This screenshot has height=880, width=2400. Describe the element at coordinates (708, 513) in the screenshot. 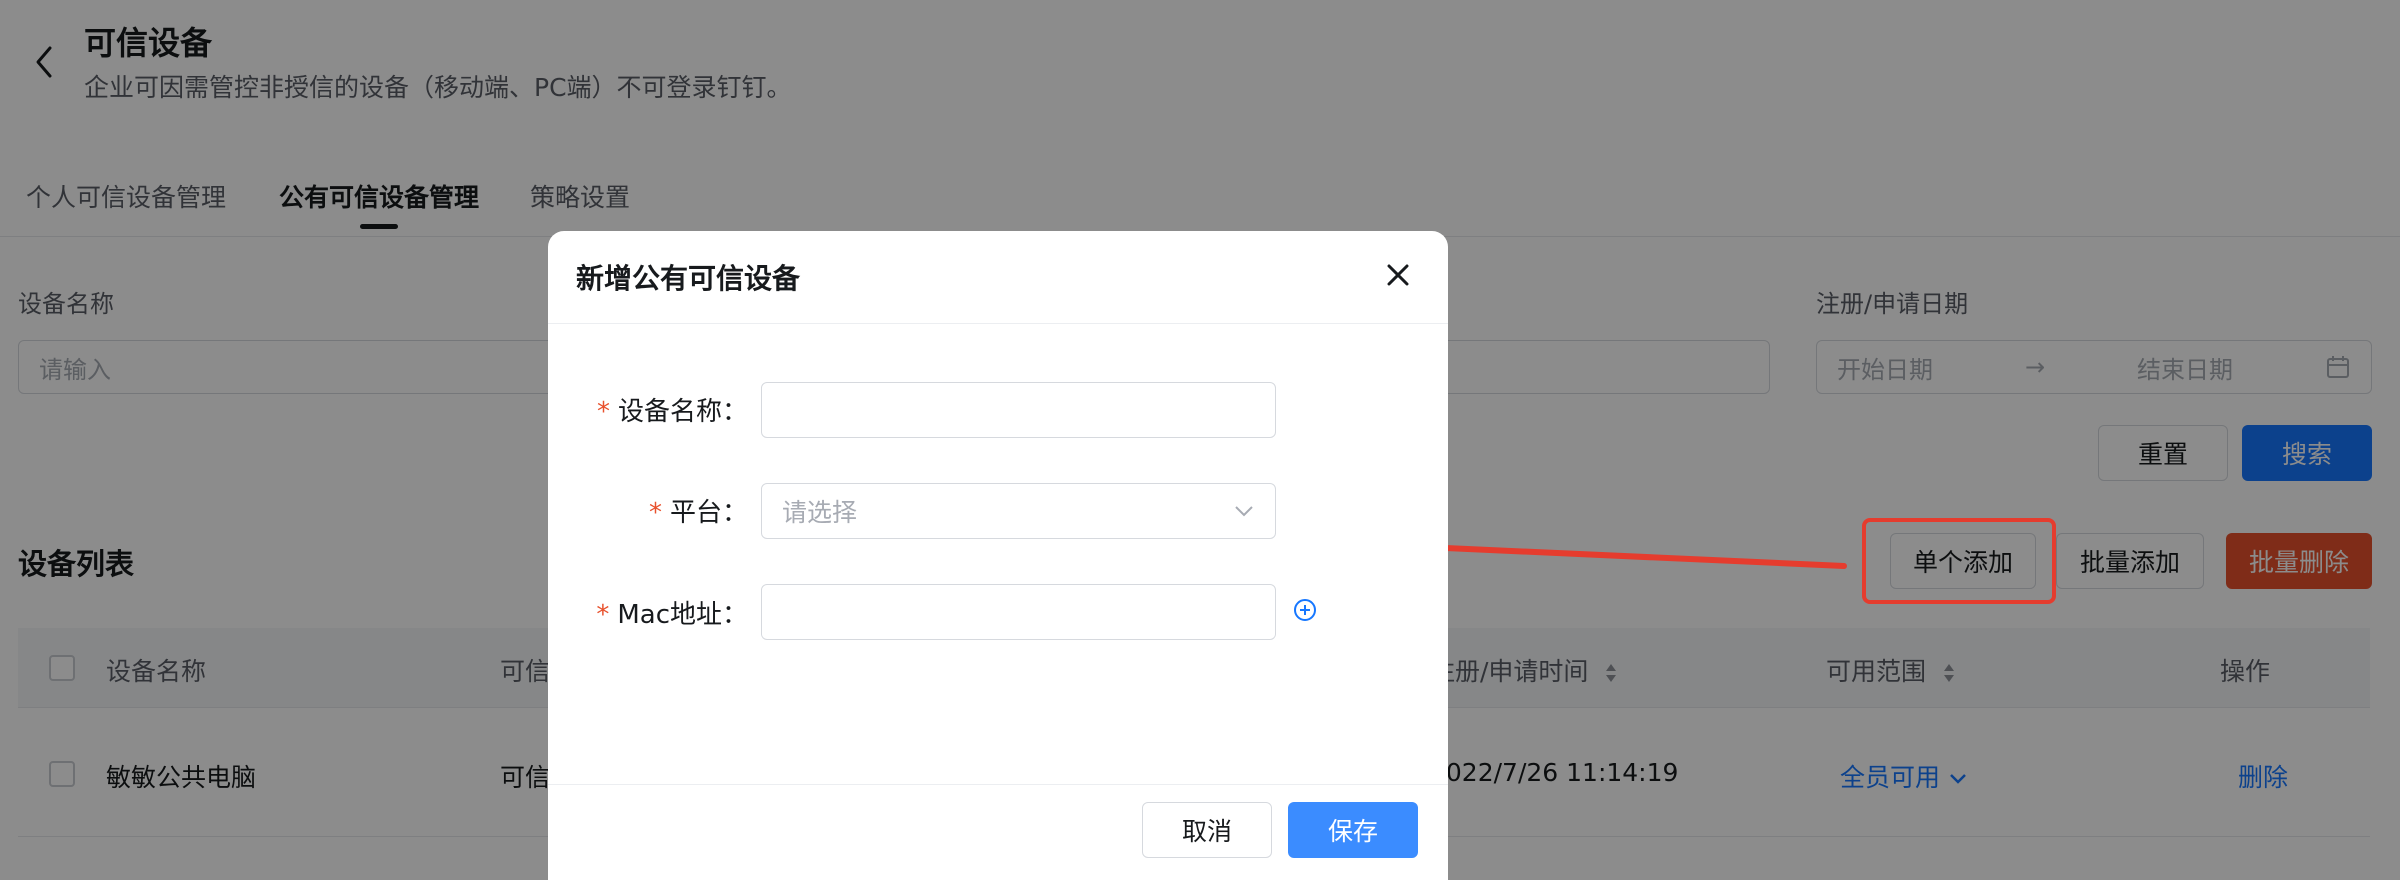

I see `platform-field-label-text: 平台：` at that location.